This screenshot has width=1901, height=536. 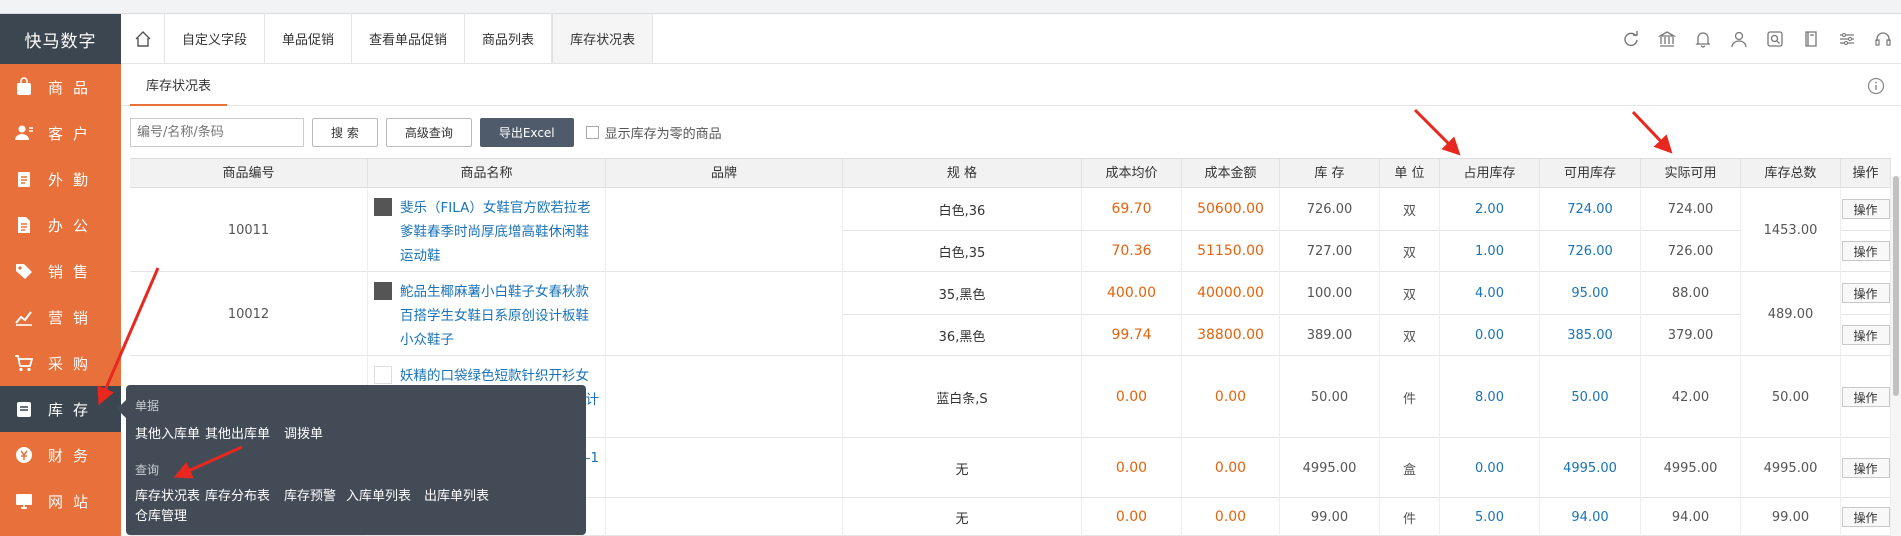 What do you see at coordinates (73, 455) in the screenshot?
I see `sidebar-item-label: 财务` at bounding box center [73, 455].